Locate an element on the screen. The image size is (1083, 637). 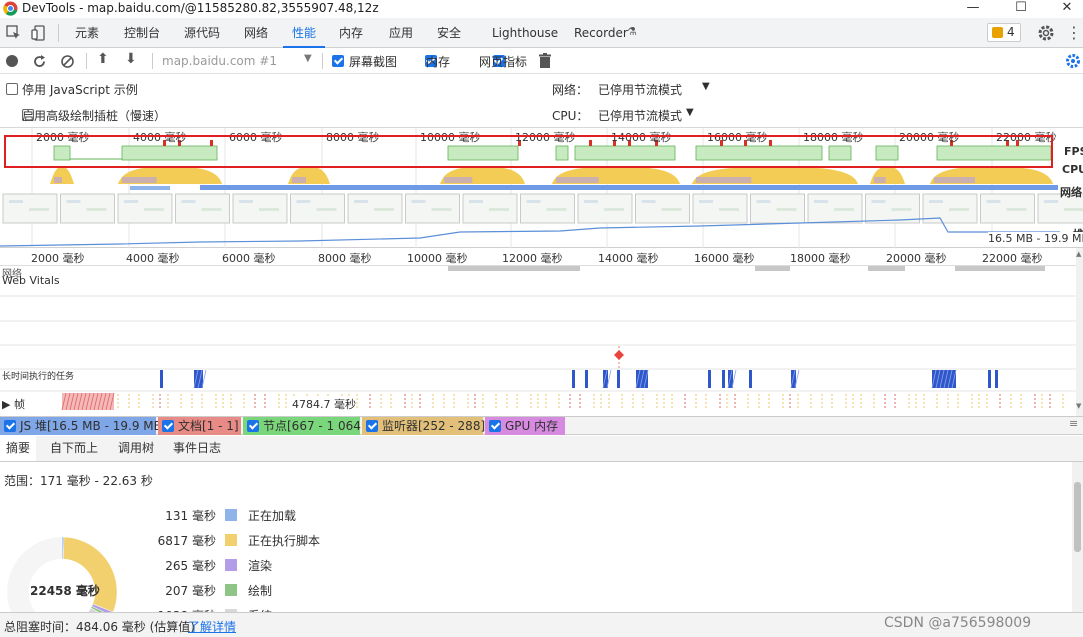
frames-label: 帧 is located at coordinates (19, 404).